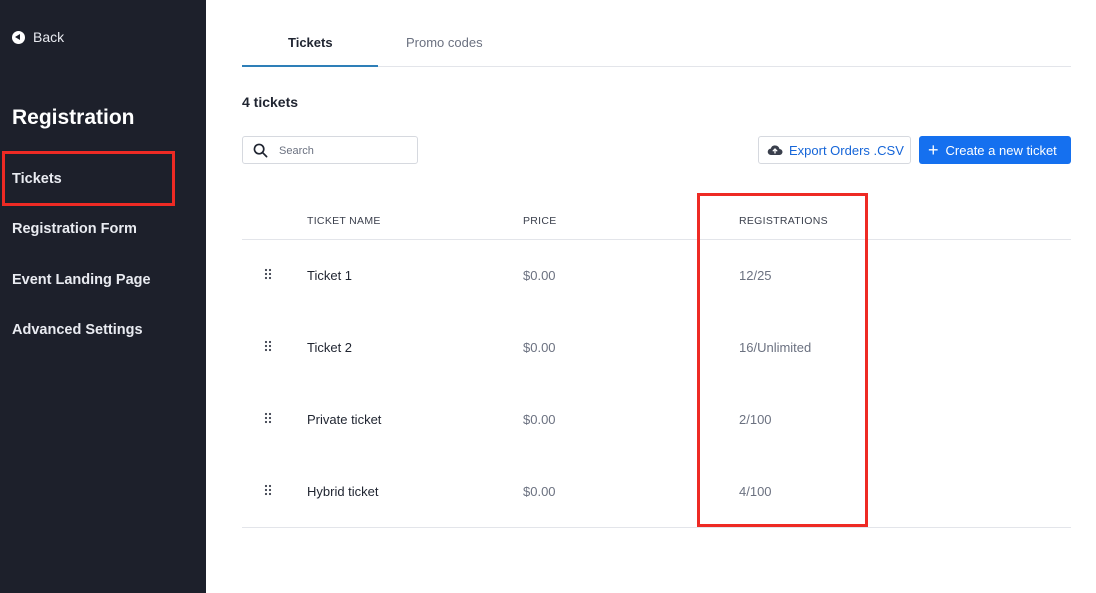  What do you see at coordinates (656, 420) in the screenshot?
I see `table-row: Private ticket $0.00 2/100` at bounding box center [656, 420].